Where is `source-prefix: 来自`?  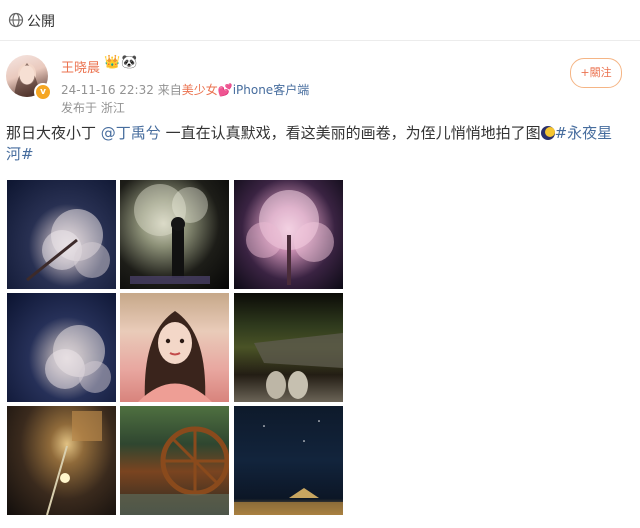
source-prefix: 来自 is located at coordinates (169, 90).